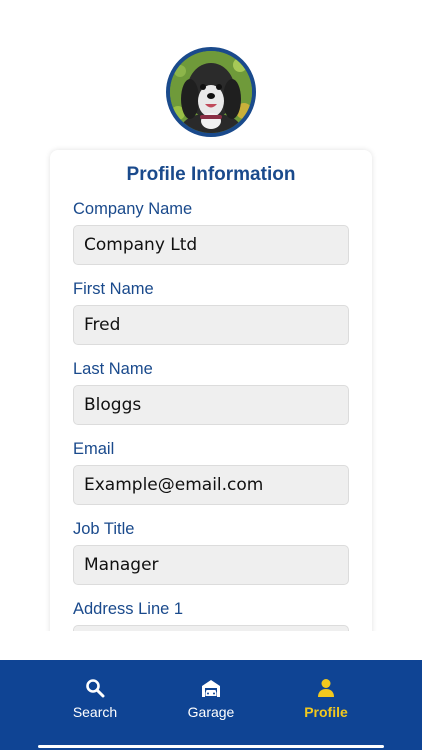 The image size is (422, 750). Describe the element at coordinates (95, 688) in the screenshot. I see `search-icon` at that location.